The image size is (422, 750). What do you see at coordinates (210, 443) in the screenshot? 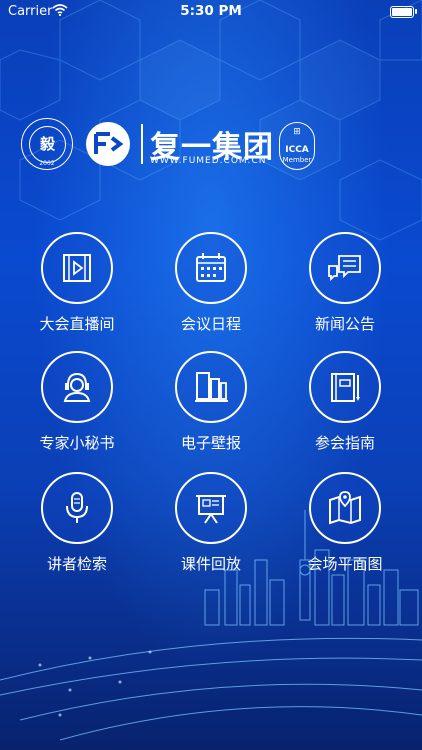
I see `menu-label: 电子壁报` at bounding box center [210, 443].